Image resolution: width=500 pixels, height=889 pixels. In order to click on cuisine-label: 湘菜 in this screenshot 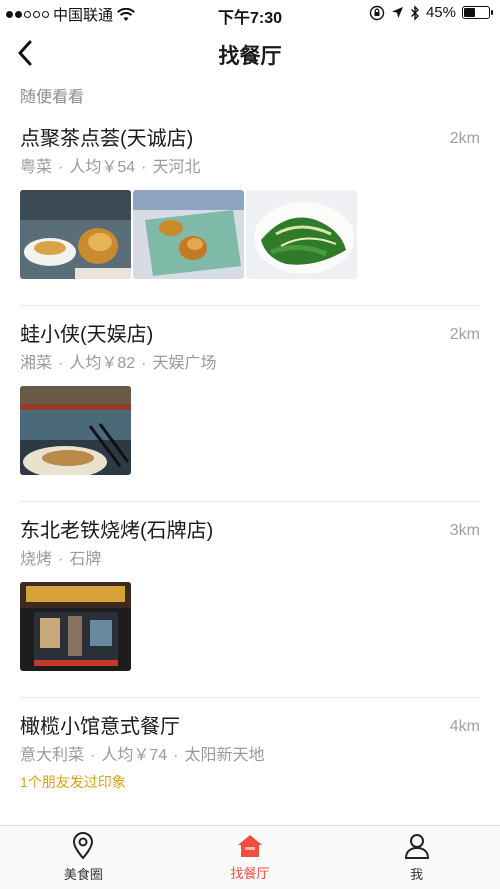, I will do `click(36, 363)`.